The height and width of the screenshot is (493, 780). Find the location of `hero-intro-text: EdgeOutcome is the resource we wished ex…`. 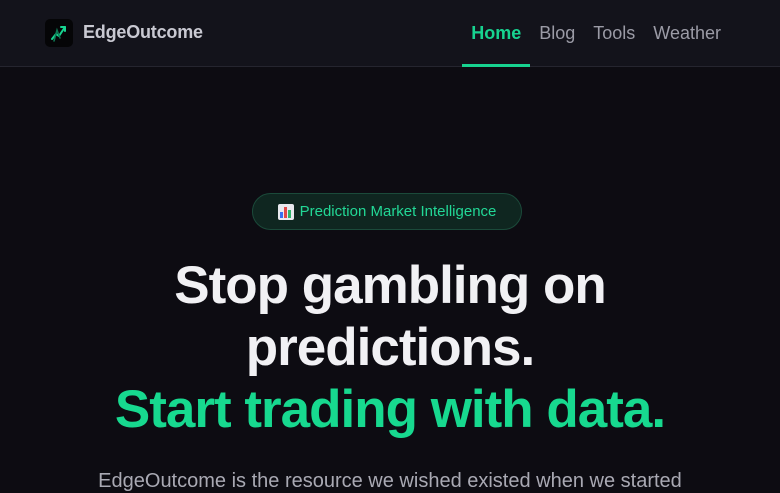

hero-intro-text: EdgeOutcome is the resource we wished ex… is located at coordinates (390, 481).